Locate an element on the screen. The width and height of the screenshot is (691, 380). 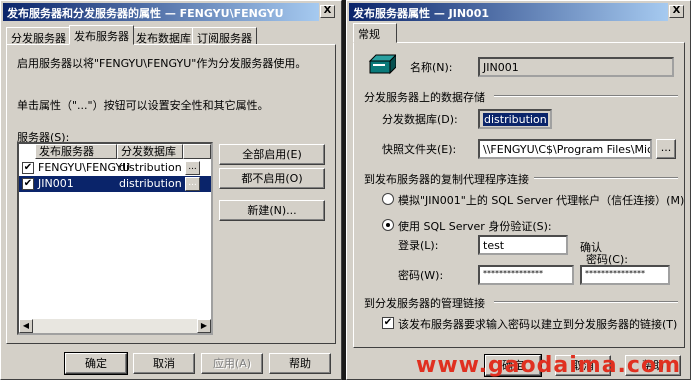
tab-subscriber: 订阅服务器 is located at coordinates (224, 36).